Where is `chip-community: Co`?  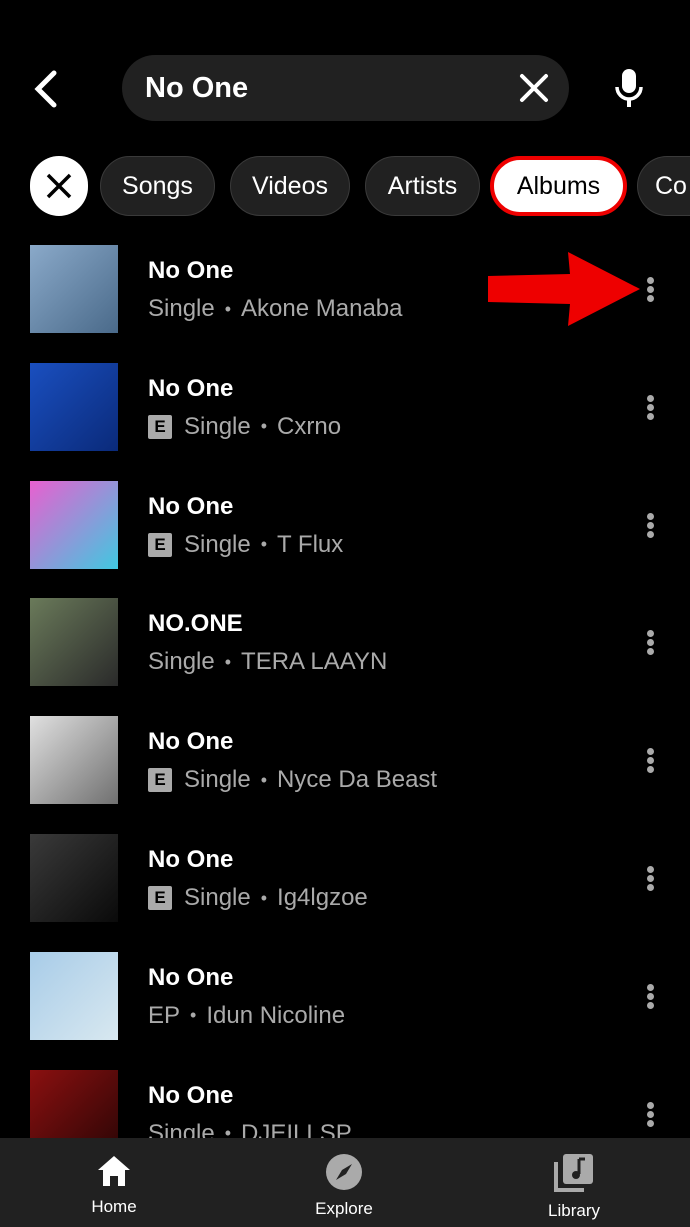
chip-community: Co is located at coordinates (663, 186).